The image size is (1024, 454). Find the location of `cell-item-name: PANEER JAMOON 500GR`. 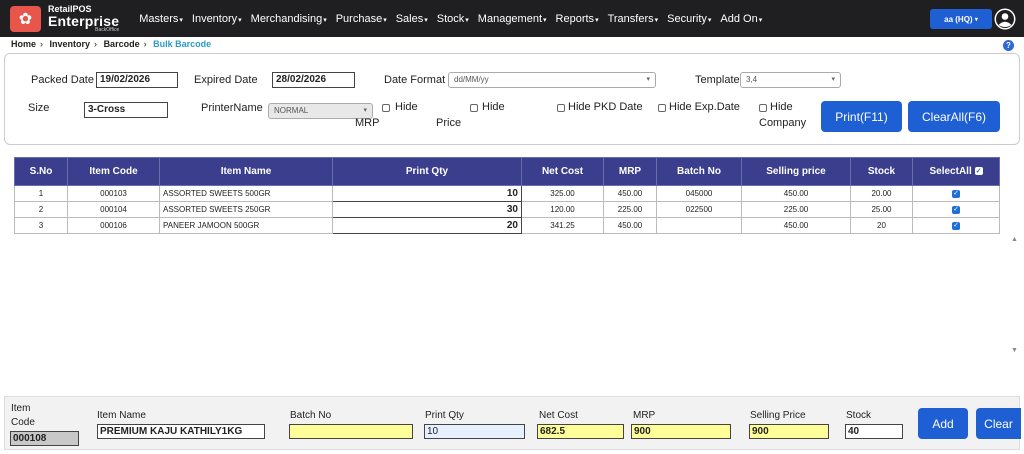

cell-item-name: PANEER JAMOON 500GR is located at coordinates (246, 225).